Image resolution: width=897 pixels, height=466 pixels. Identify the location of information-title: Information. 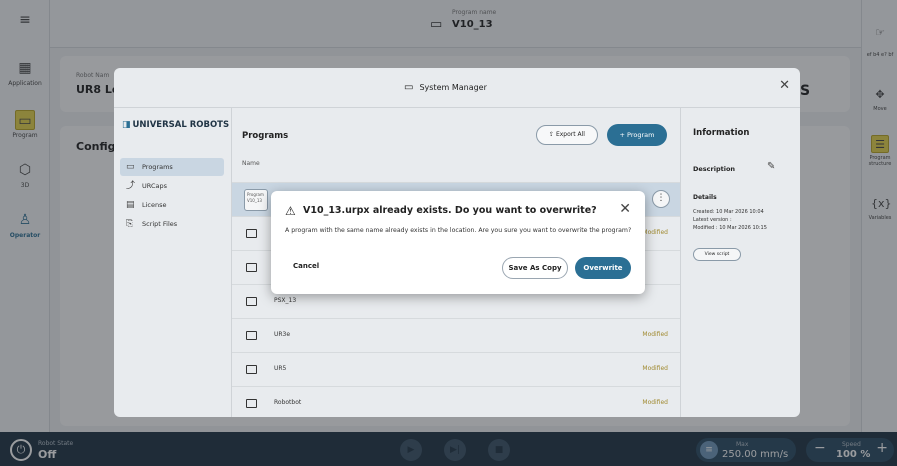
(721, 133).